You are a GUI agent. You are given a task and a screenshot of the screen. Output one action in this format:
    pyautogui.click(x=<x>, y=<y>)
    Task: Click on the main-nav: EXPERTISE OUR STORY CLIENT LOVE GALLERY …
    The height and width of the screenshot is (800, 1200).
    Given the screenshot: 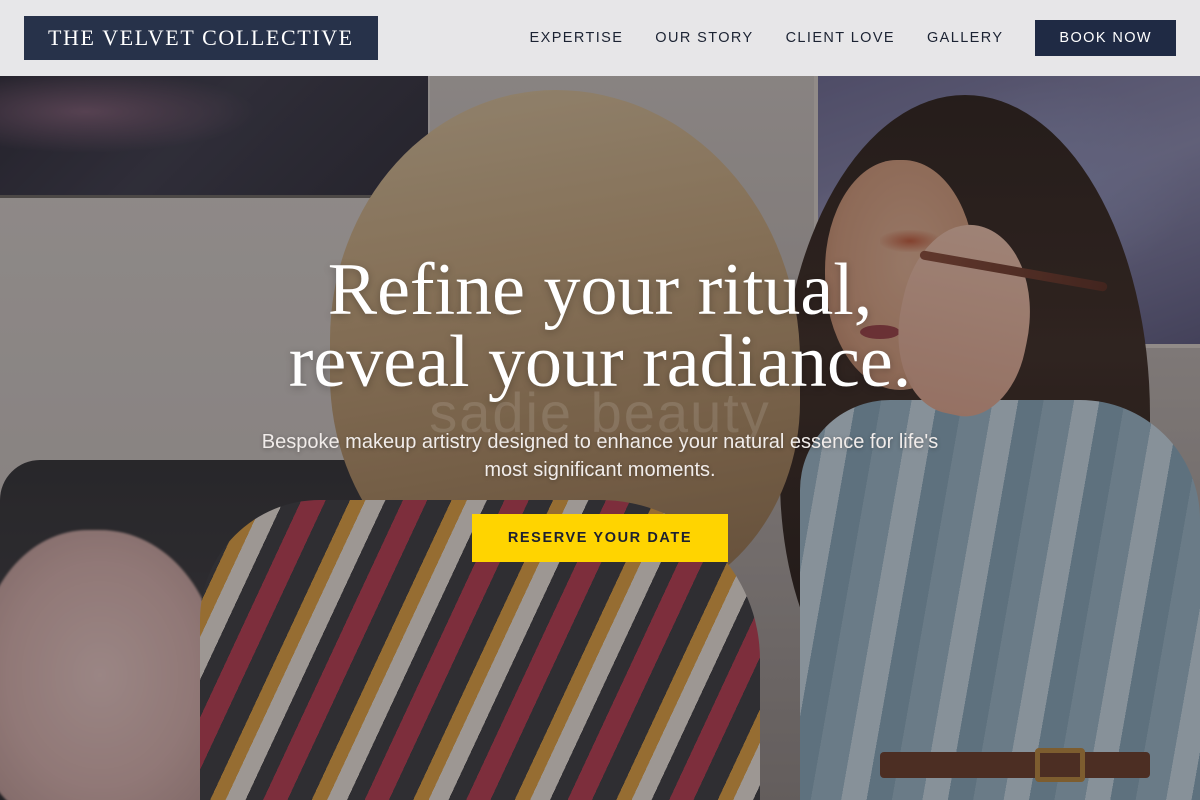 What is the action you would take?
    pyautogui.click(x=837, y=38)
    